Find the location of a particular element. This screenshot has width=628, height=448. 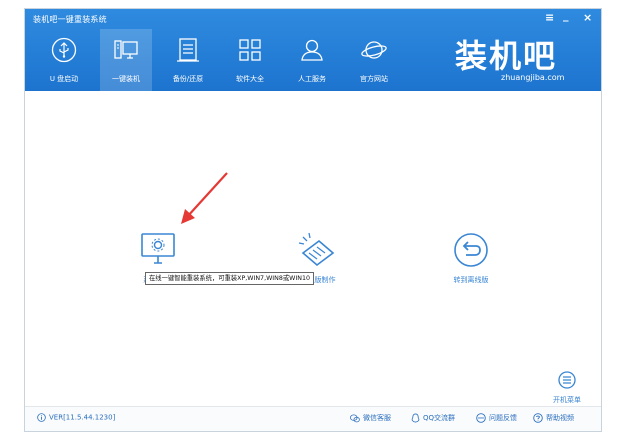

usb-icon is located at coordinates (64, 50).